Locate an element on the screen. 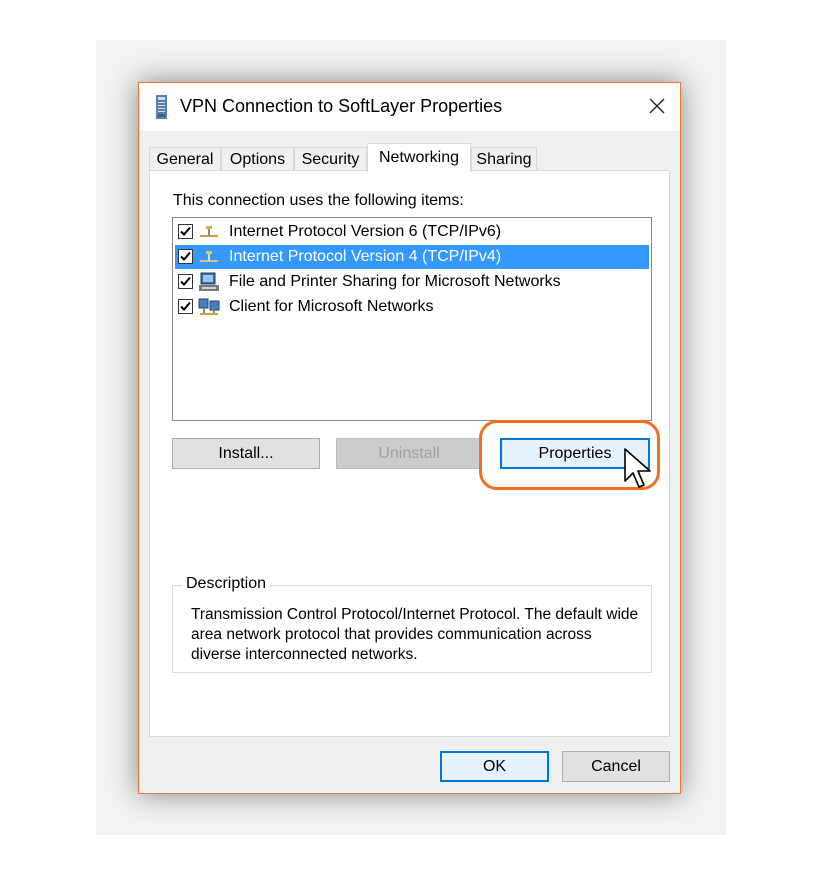 This screenshot has height=876, width=820. network-client-icon is located at coordinates (209, 306).